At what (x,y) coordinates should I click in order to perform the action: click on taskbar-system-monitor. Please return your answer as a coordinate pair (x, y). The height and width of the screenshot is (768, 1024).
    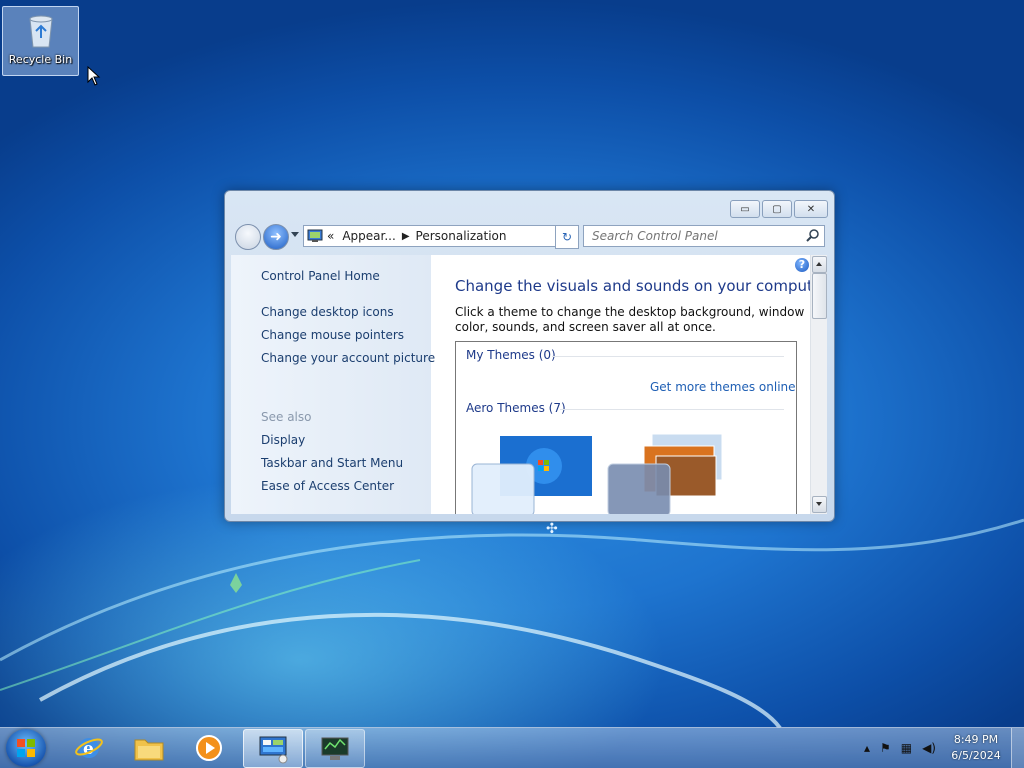
    Looking at the image, I should click on (335, 748).